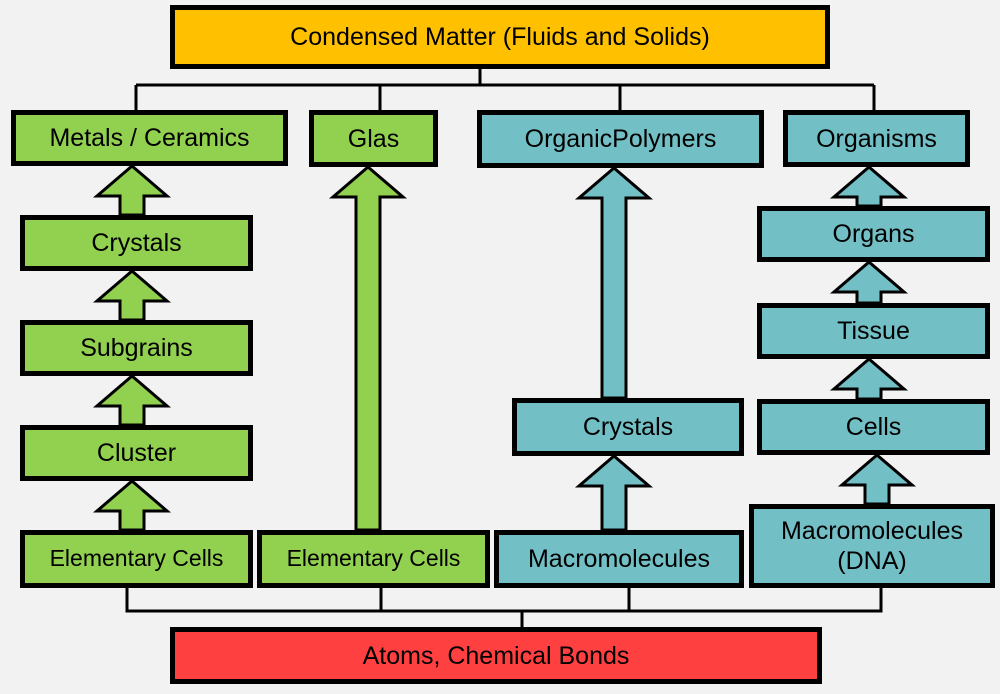  What do you see at coordinates (373, 559) in the screenshot?
I see `node-elementary-cells-2: Elementary Cells` at bounding box center [373, 559].